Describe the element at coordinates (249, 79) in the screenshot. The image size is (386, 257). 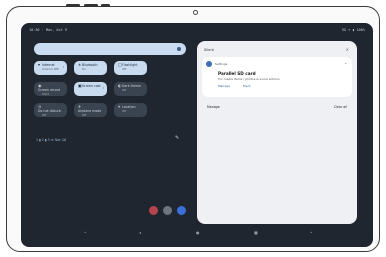
I see `notification-text: For media items / photos & some actions` at that location.